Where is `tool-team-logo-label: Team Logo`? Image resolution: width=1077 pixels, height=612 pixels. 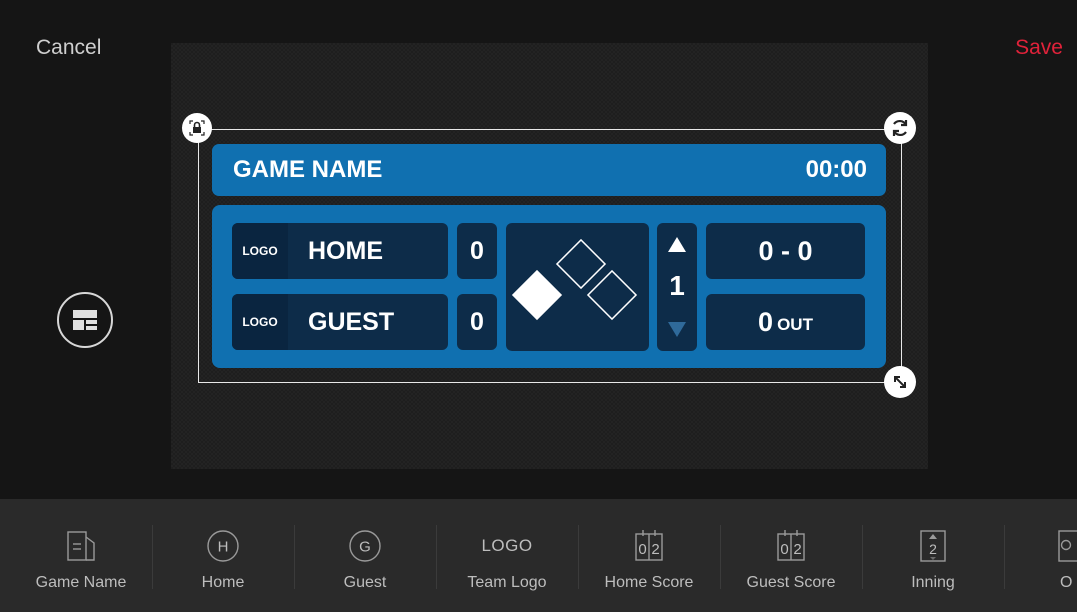
tool-team-logo-label: Team Logo is located at coordinates (507, 582).